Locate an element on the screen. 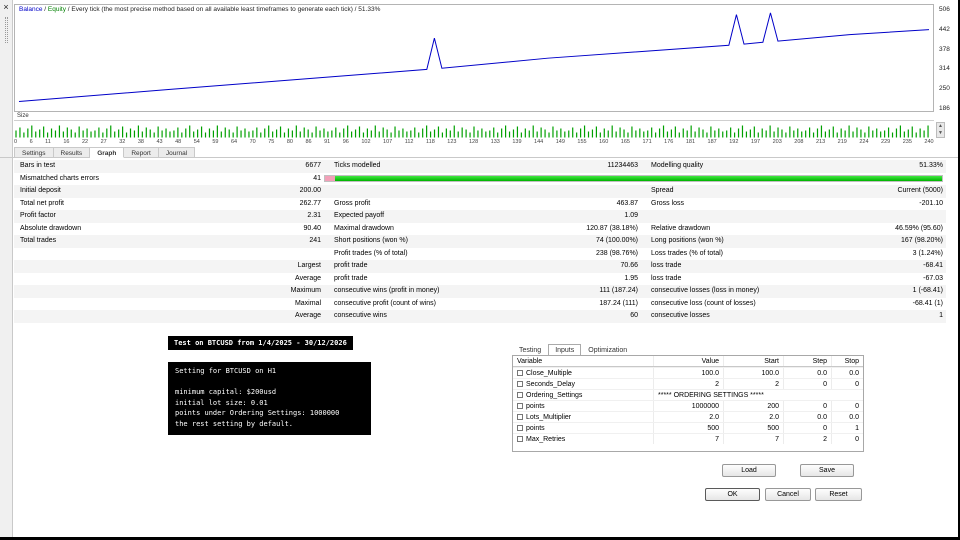 The height and width of the screenshot is (540, 960). x-axis-tick: 128 is located at coordinates (473, 142).